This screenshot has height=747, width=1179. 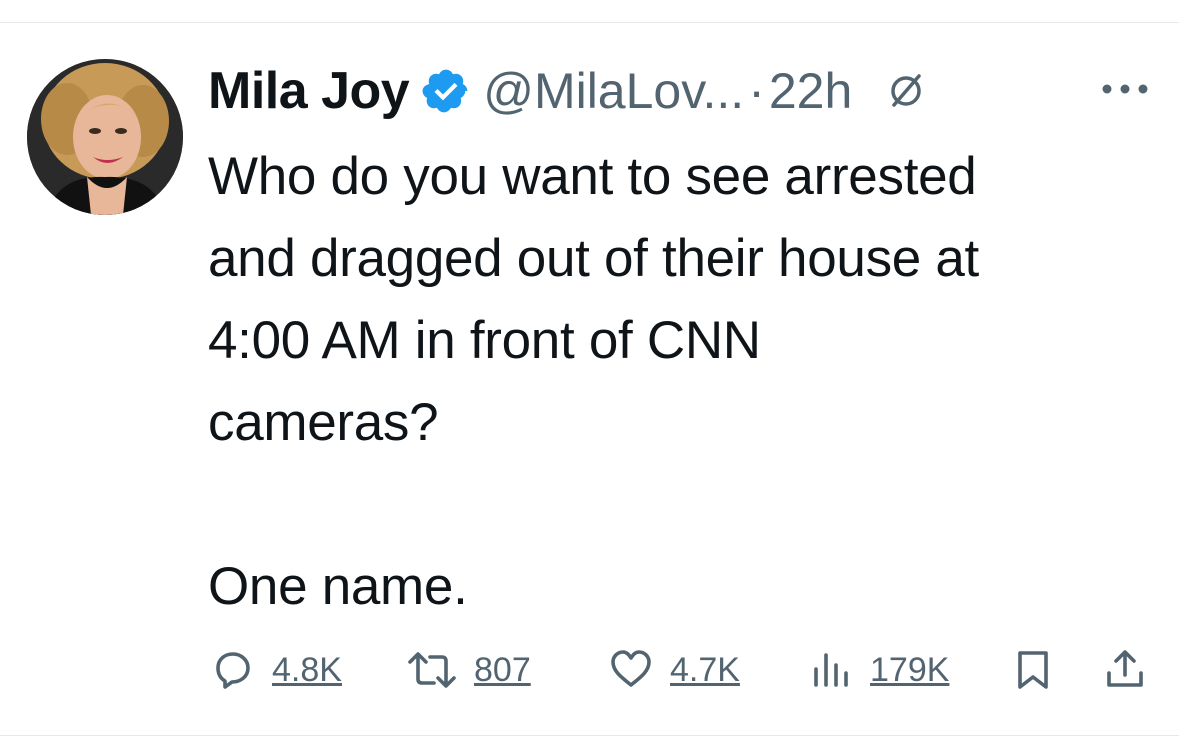 I want to click on like-count: 4.7K, so click(x=705, y=670).